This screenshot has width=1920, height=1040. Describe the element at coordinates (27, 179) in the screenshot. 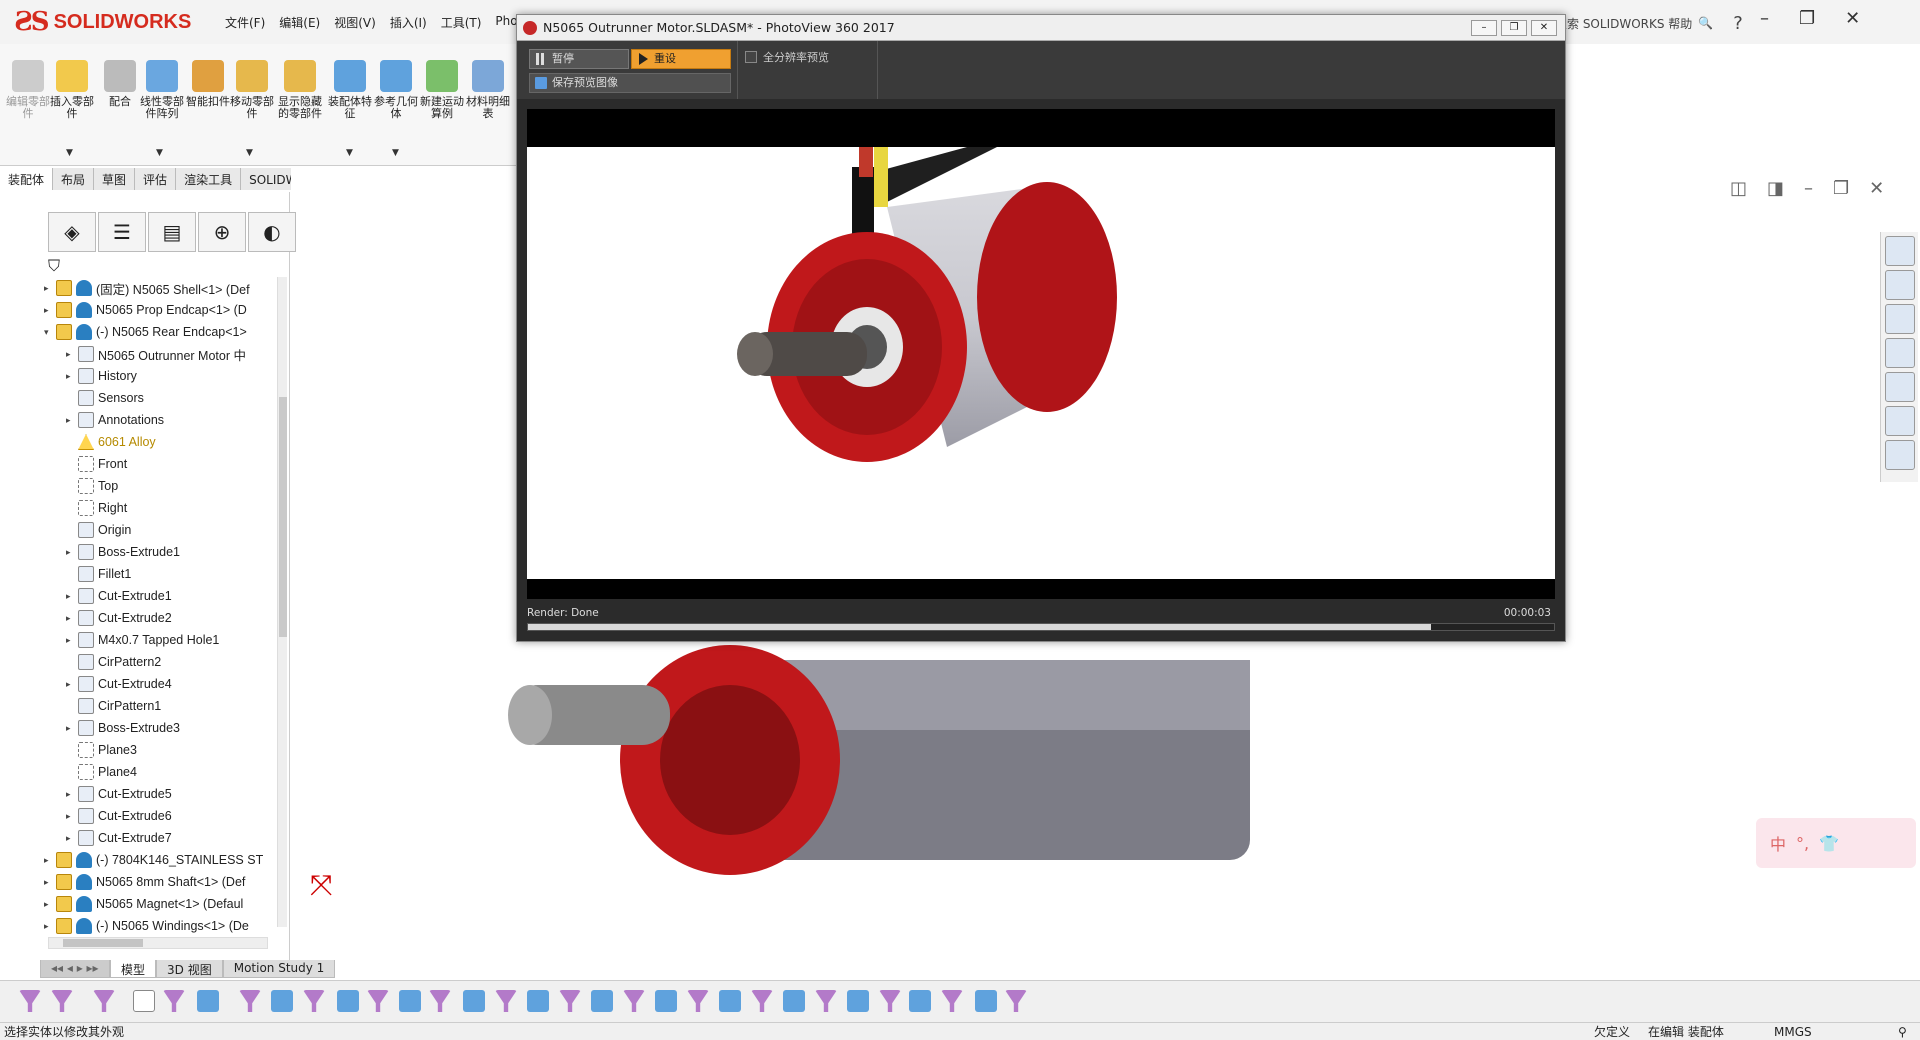

I see `command-tab: 装配体` at that location.